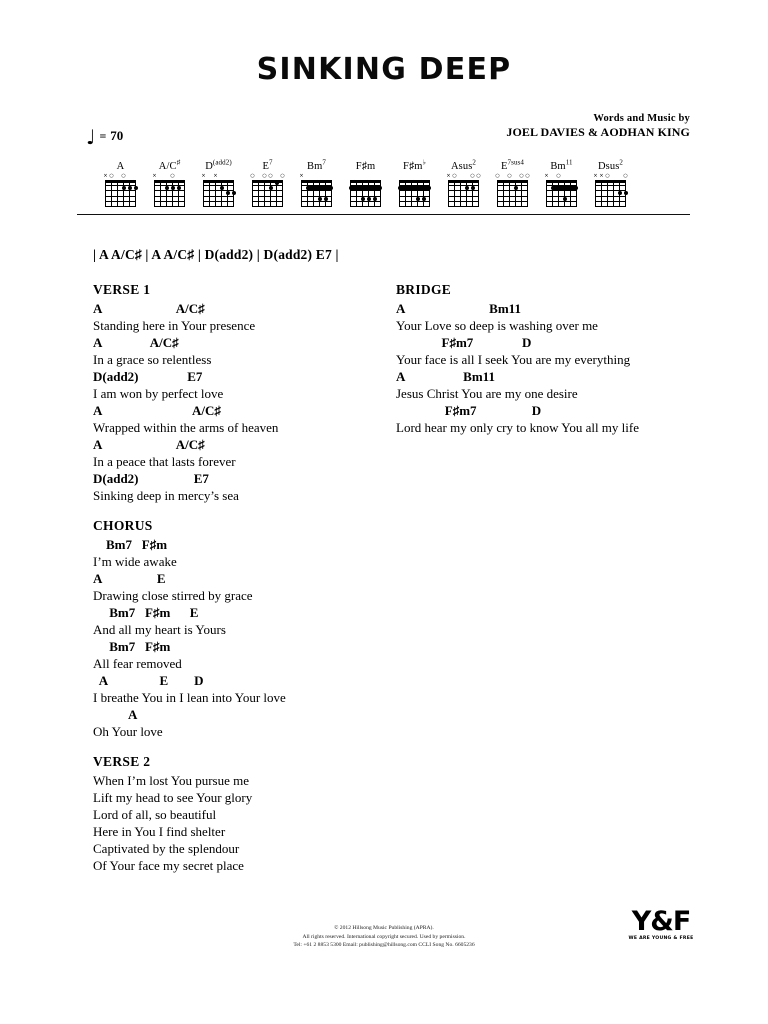 This screenshot has width=768, height=1024. I want to click on chord-row: A, so click(115, 714).